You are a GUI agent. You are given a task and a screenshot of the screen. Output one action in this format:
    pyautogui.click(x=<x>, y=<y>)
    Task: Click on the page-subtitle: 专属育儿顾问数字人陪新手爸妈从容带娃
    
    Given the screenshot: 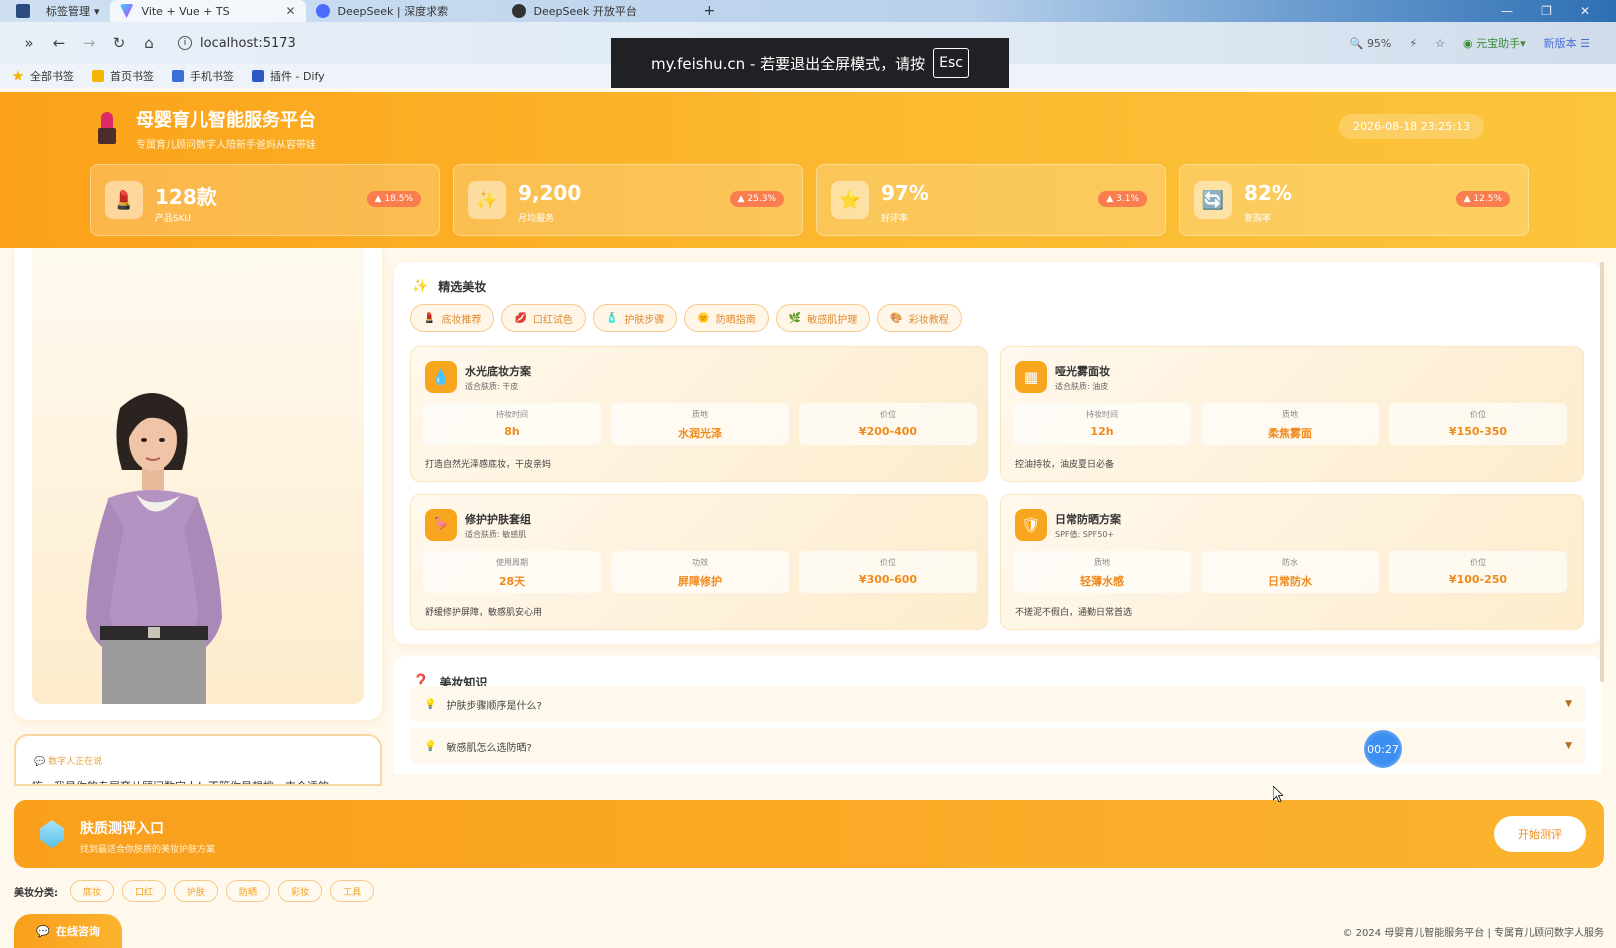 What is the action you would take?
    pyautogui.click(x=226, y=145)
    